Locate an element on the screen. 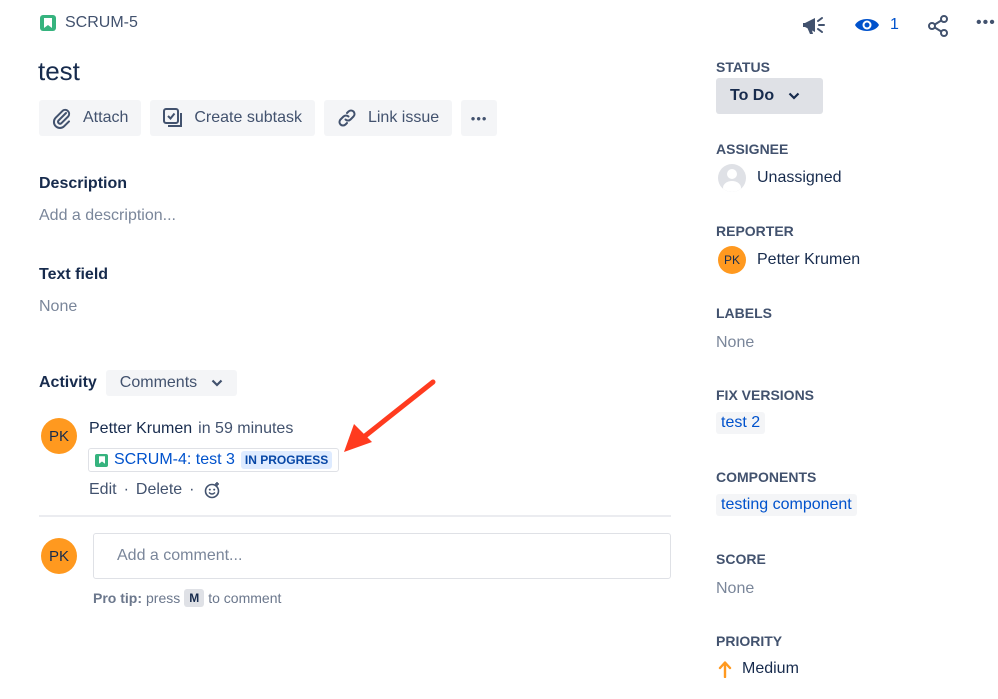  toolbar-more-button: ••• is located at coordinates (479, 118).